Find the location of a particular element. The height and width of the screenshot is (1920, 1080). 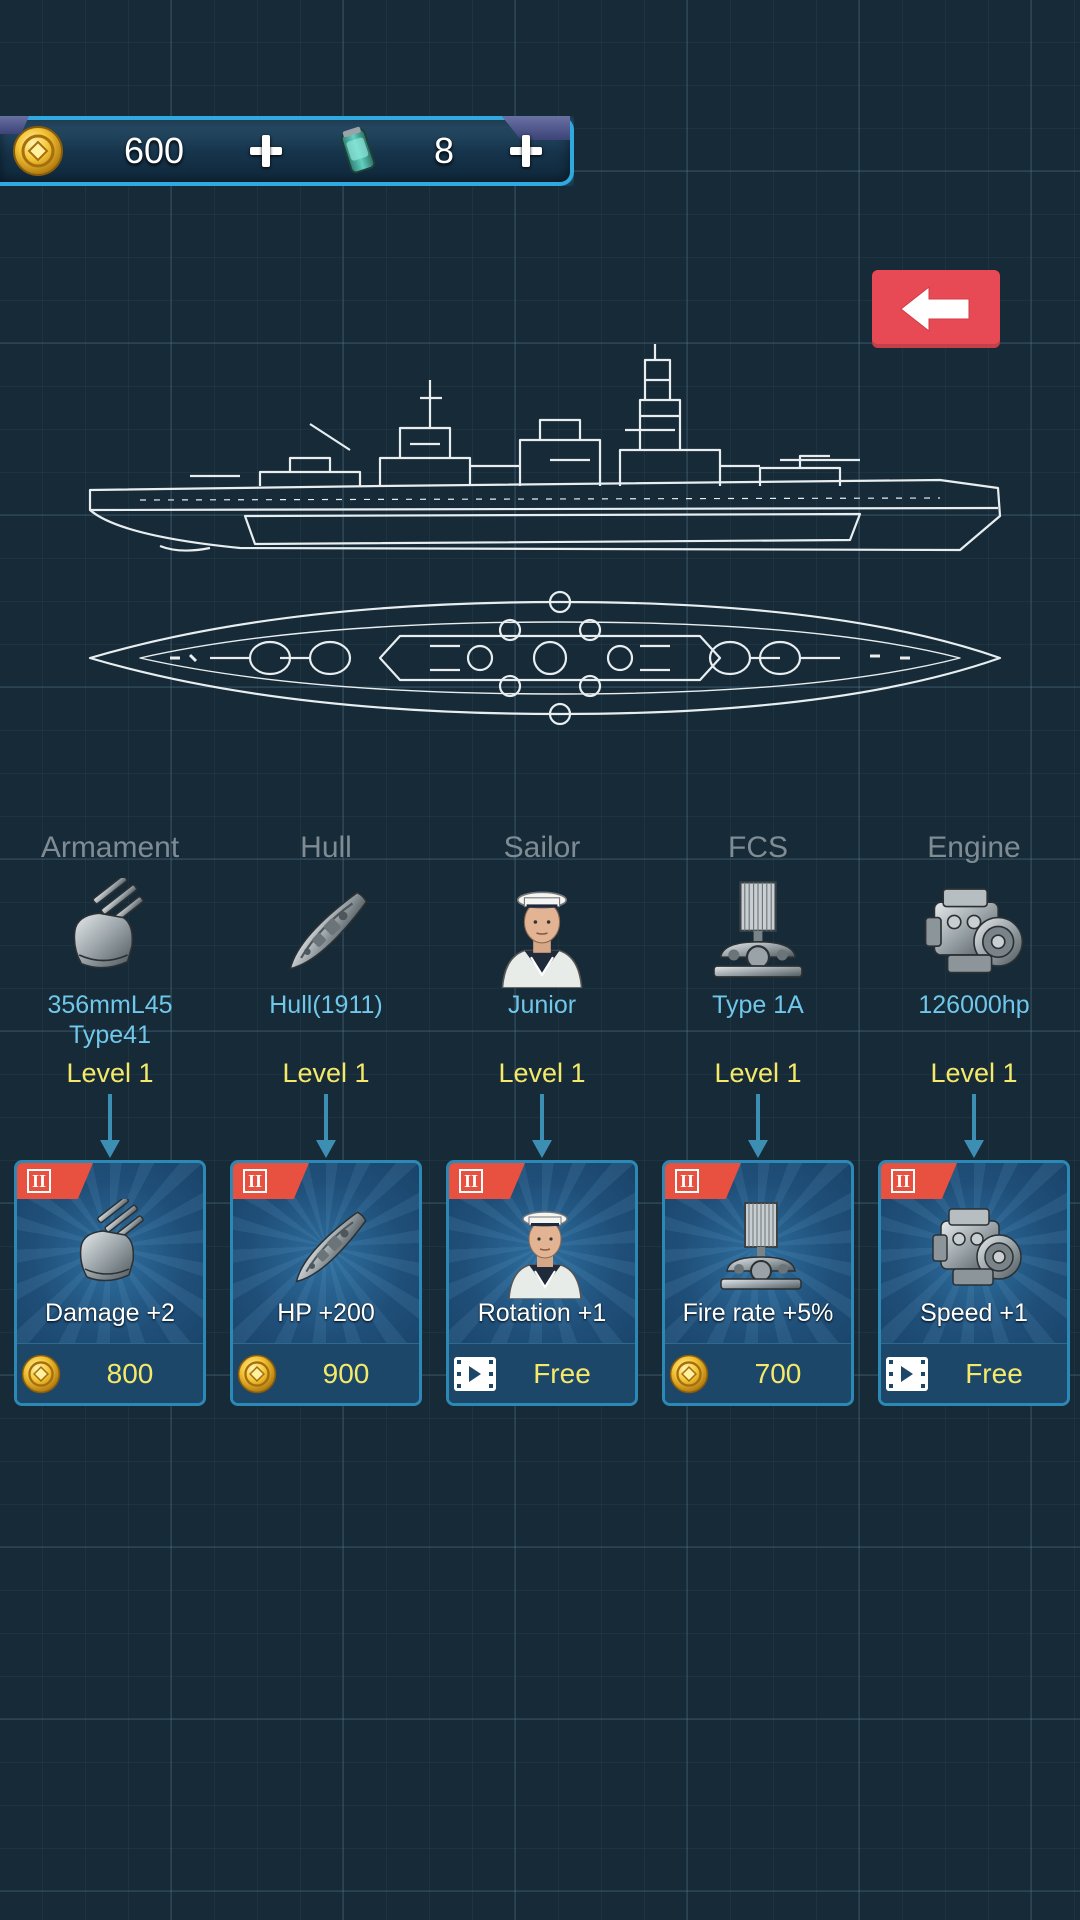

item-name: Type 1A is located at coordinates (758, 1005).